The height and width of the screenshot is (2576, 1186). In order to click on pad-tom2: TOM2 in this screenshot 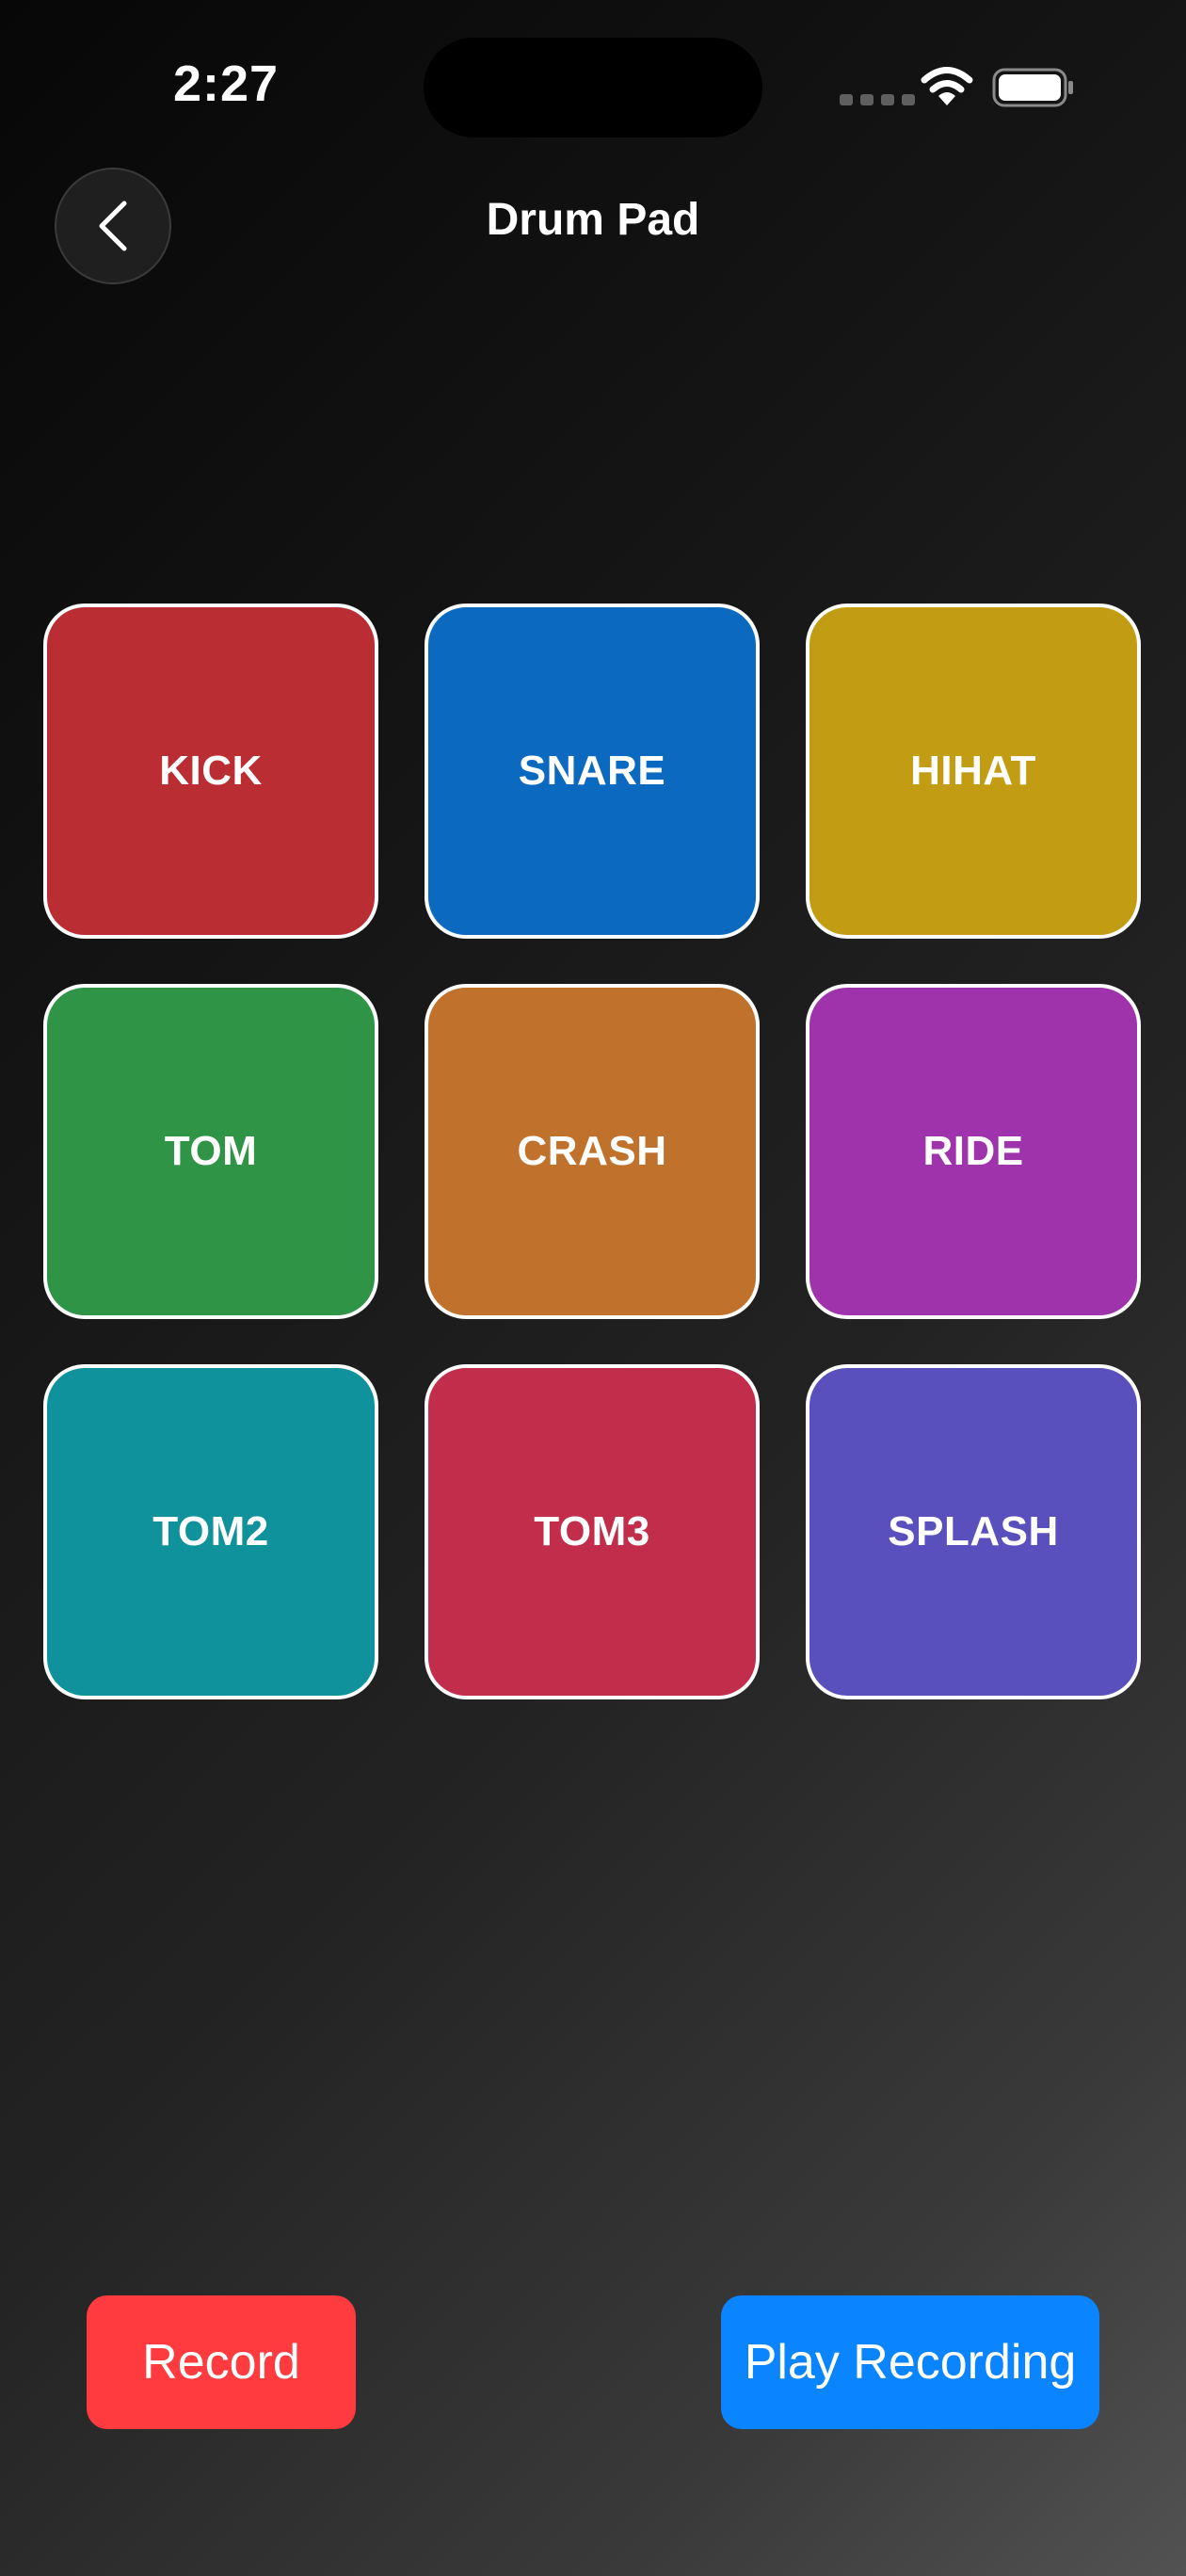, I will do `click(210, 1531)`.